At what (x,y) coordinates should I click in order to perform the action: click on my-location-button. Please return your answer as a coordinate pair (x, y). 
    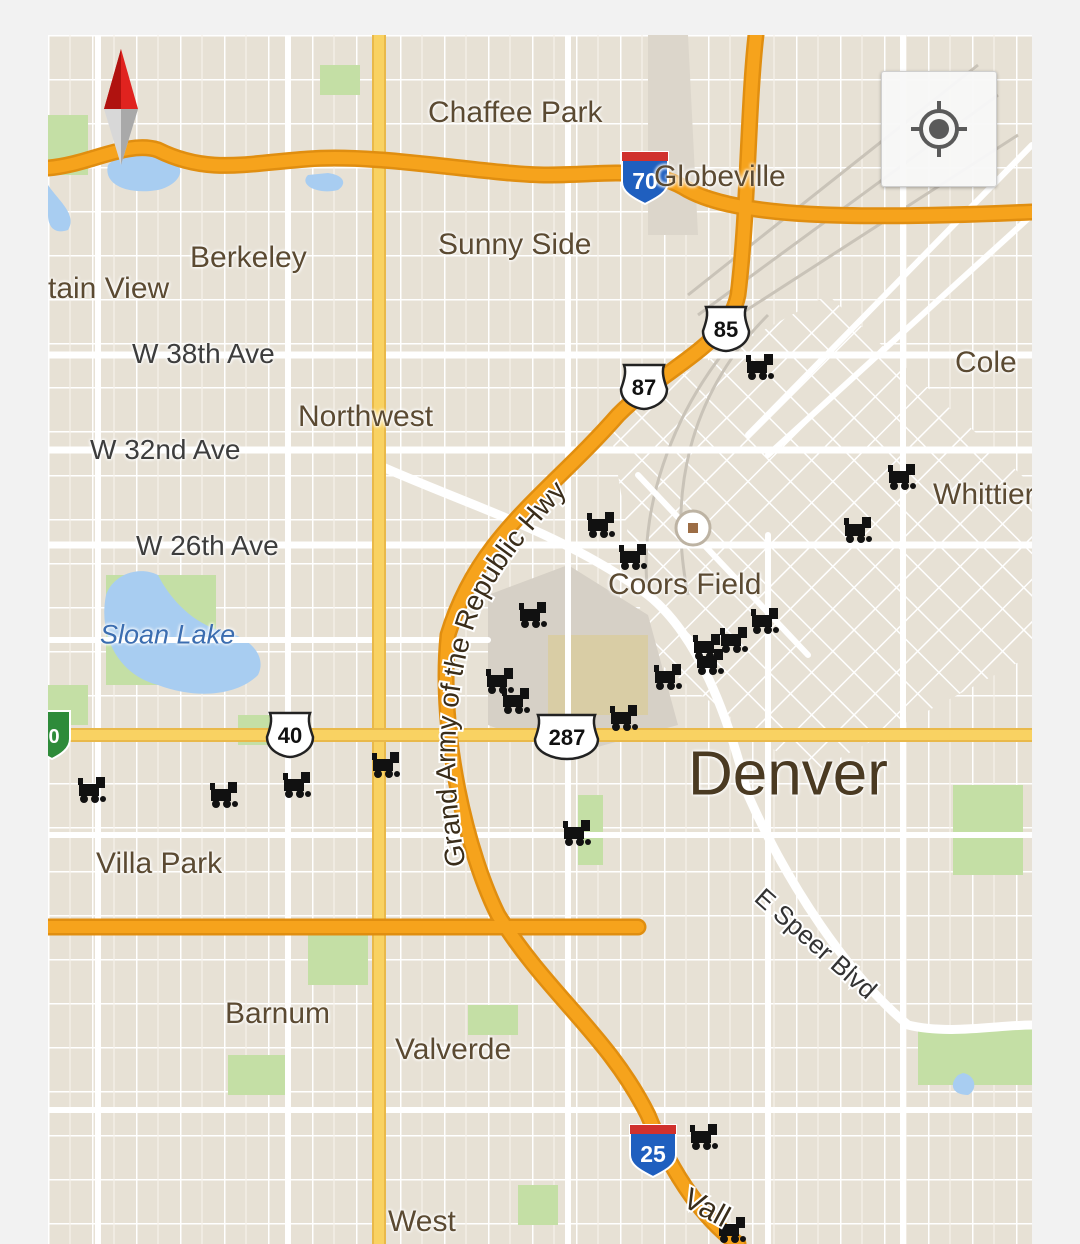
    Looking at the image, I should click on (939, 129).